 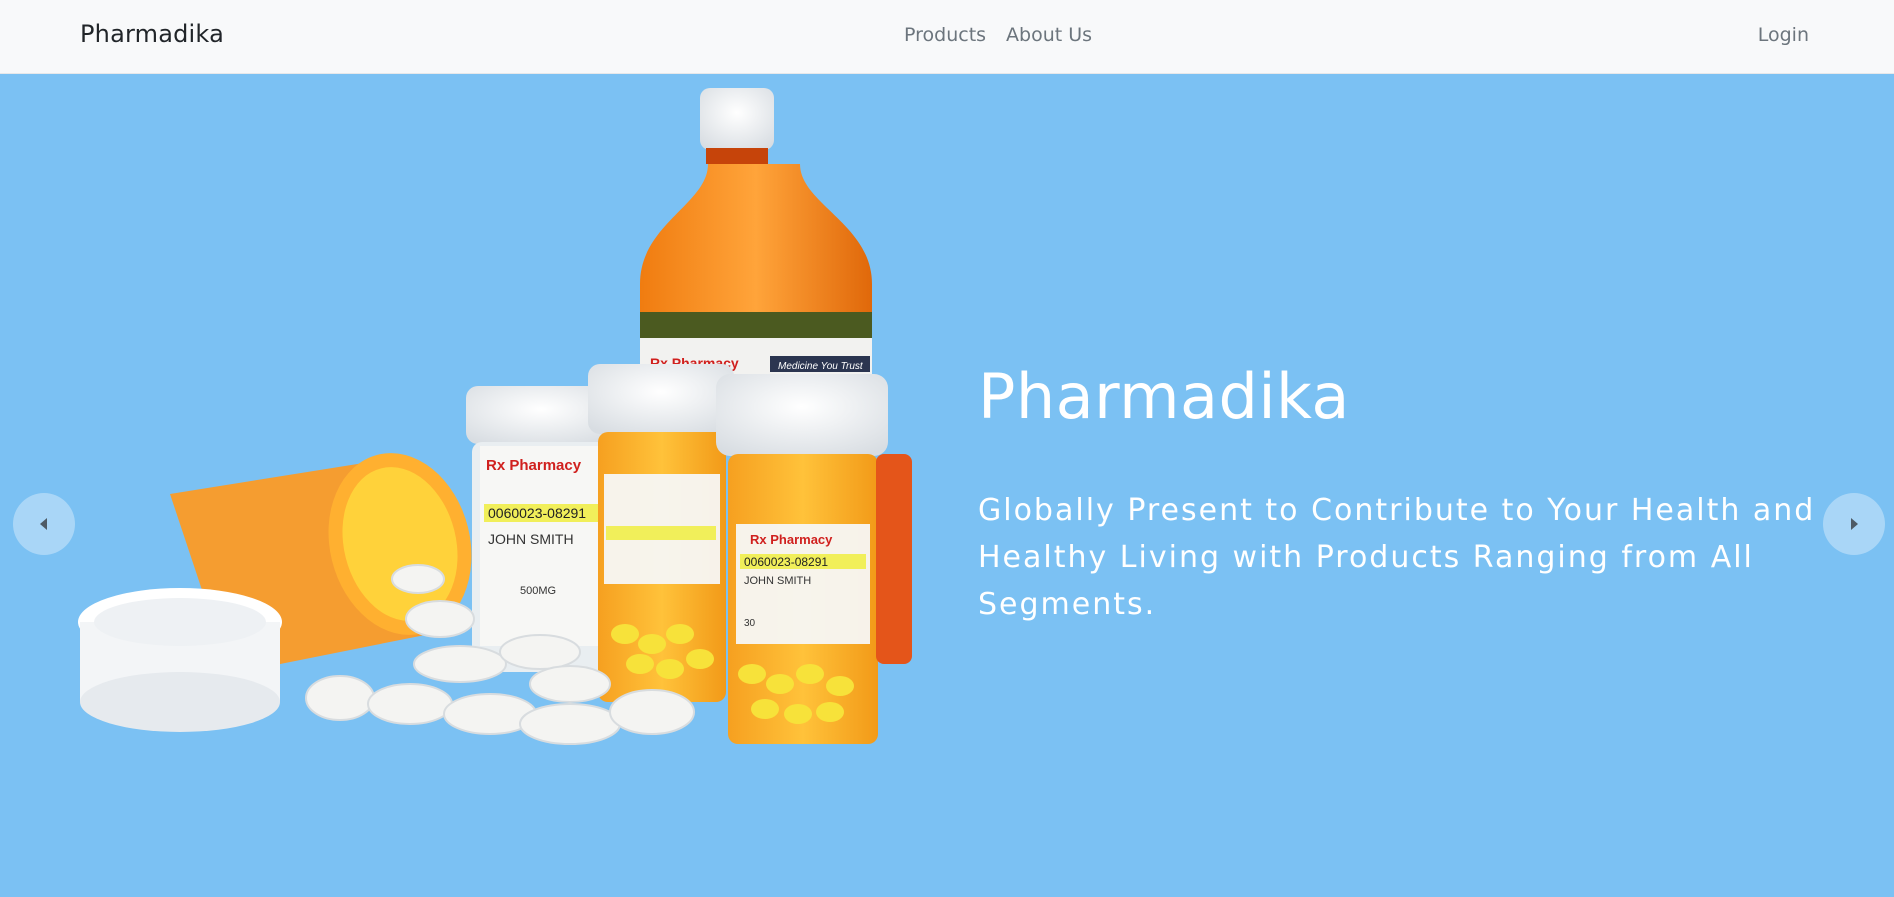 I want to click on carousel-prev-button, so click(x=44, y=524).